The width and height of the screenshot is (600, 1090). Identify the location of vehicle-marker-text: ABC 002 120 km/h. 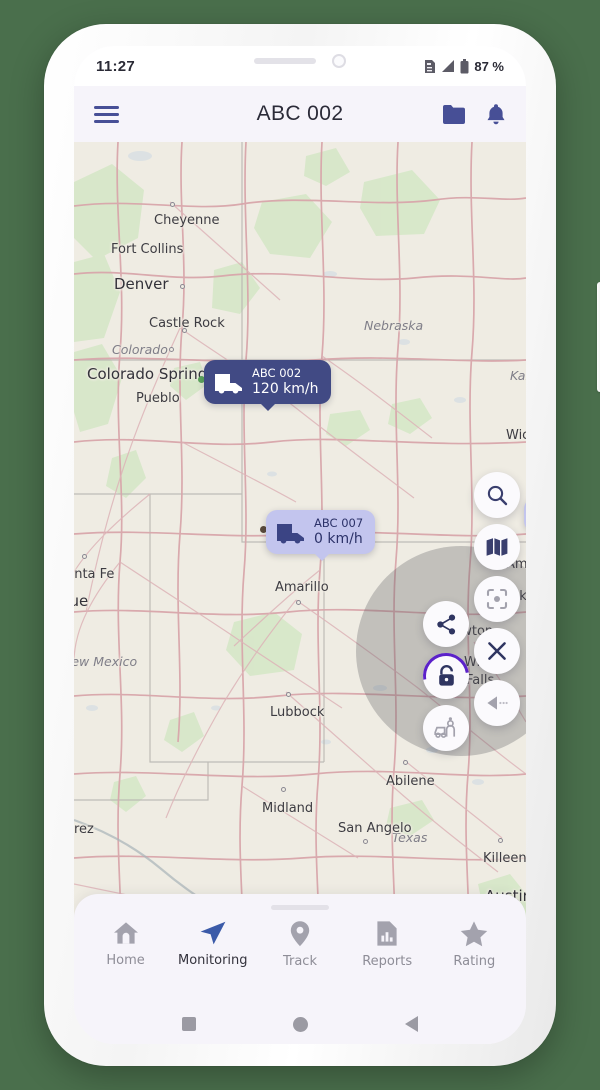
(285, 381).